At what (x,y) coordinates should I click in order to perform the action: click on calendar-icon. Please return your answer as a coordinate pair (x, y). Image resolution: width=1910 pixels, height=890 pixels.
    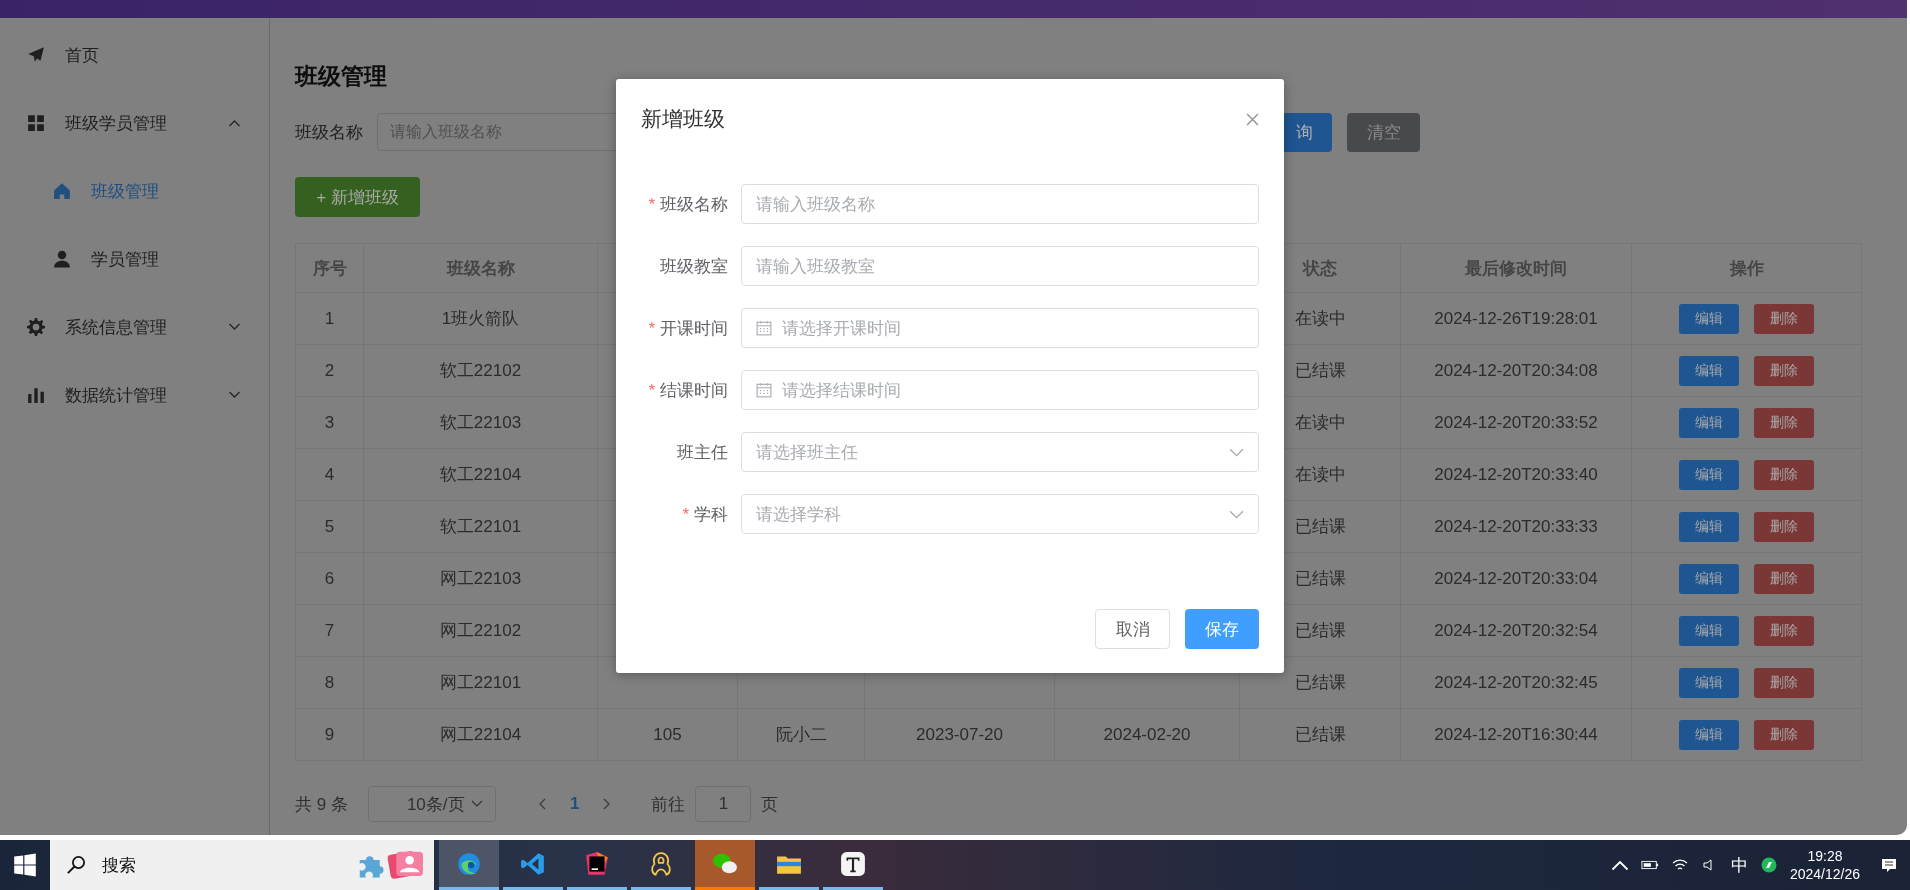
    Looking at the image, I should click on (764, 328).